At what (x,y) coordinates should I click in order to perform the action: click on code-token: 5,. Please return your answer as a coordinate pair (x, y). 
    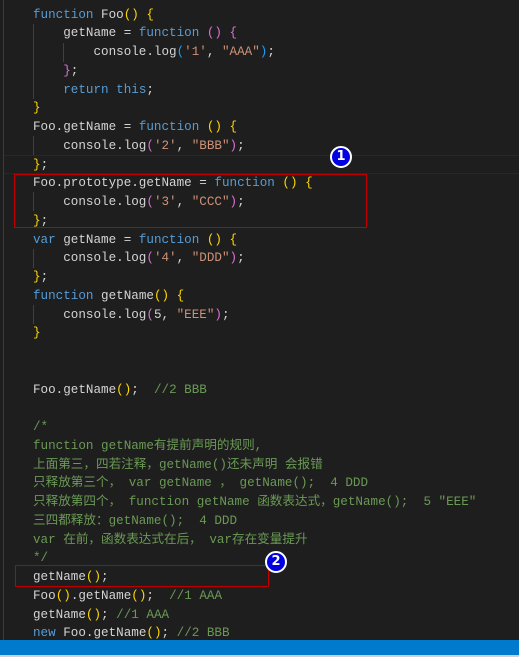
    Looking at the image, I should click on (165, 314).